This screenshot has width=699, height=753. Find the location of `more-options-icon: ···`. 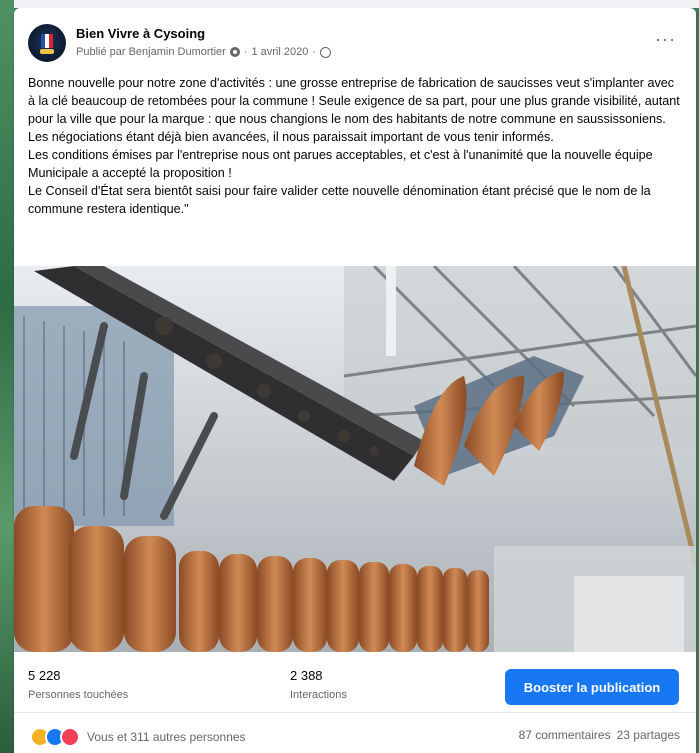

more-options-icon: ··· is located at coordinates (665, 39).